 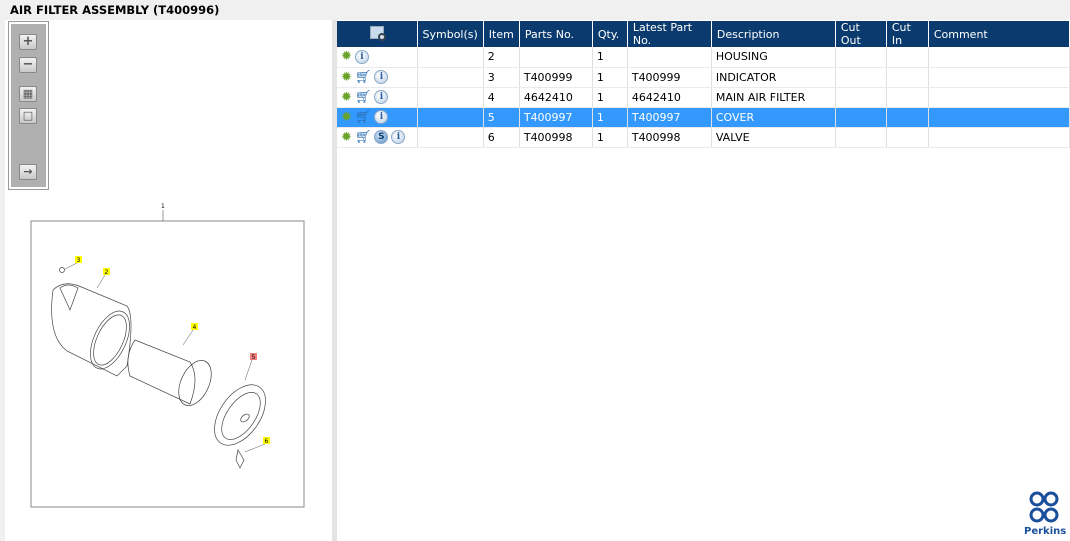 I want to click on row-actions: ✹ 🛒︎ Si, so click(x=377, y=137).